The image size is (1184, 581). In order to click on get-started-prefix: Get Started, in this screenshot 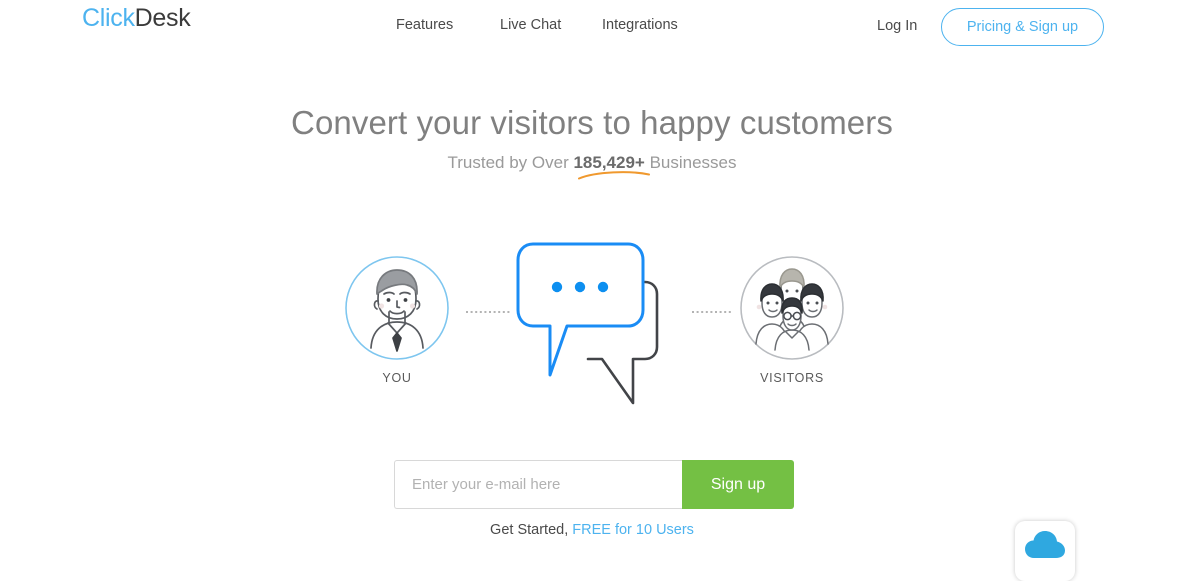, I will do `click(531, 530)`.